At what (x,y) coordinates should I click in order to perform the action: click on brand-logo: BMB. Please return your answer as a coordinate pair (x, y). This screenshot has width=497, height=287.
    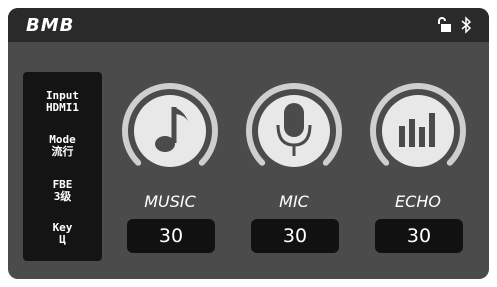
    Looking at the image, I should click on (50, 25).